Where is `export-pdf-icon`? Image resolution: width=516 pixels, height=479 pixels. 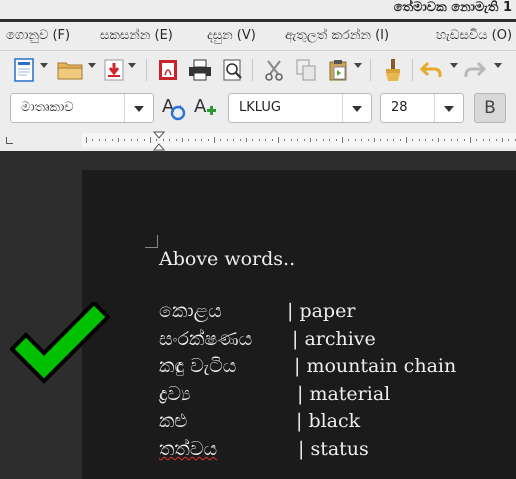
export-pdf-icon is located at coordinates (168, 70).